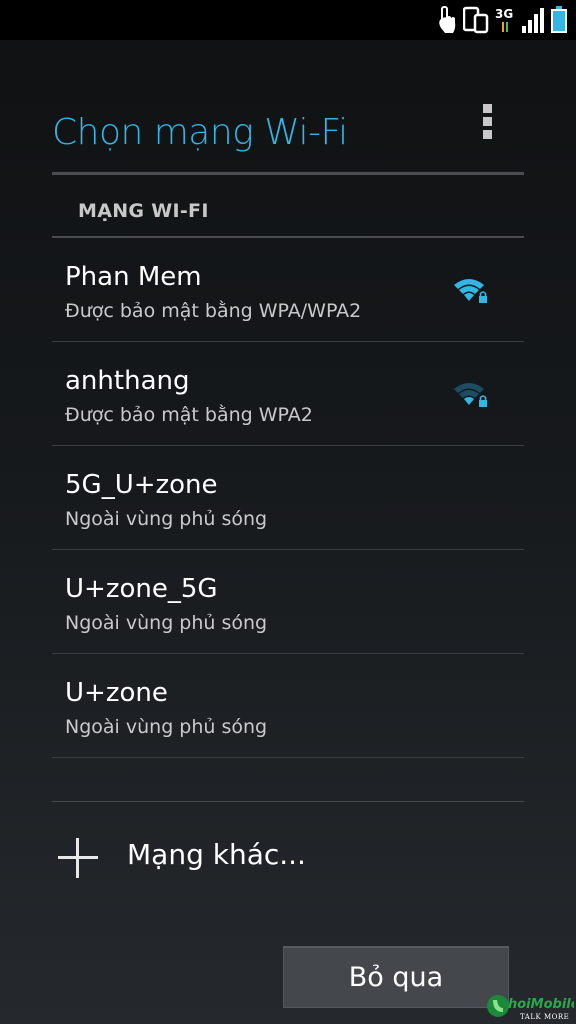  What do you see at coordinates (78, 858) in the screenshot?
I see `plus-icon` at bounding box center [78, 858].